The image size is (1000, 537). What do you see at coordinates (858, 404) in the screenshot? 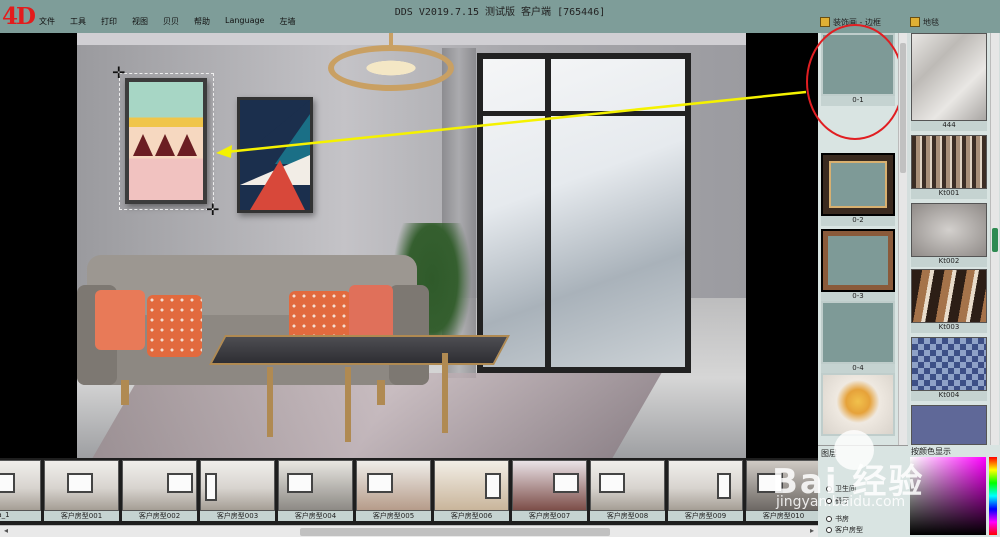
I see `frame-thumb` at bounding box center [858, 404].